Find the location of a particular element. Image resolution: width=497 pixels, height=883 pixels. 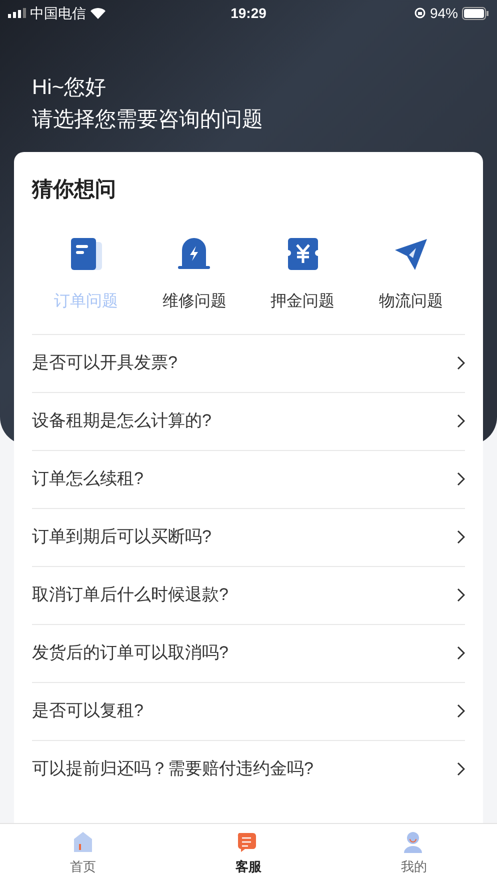

question-row: 可以提前归还吗？需要赔付违约金吗? is located at coordinates (248, 769).